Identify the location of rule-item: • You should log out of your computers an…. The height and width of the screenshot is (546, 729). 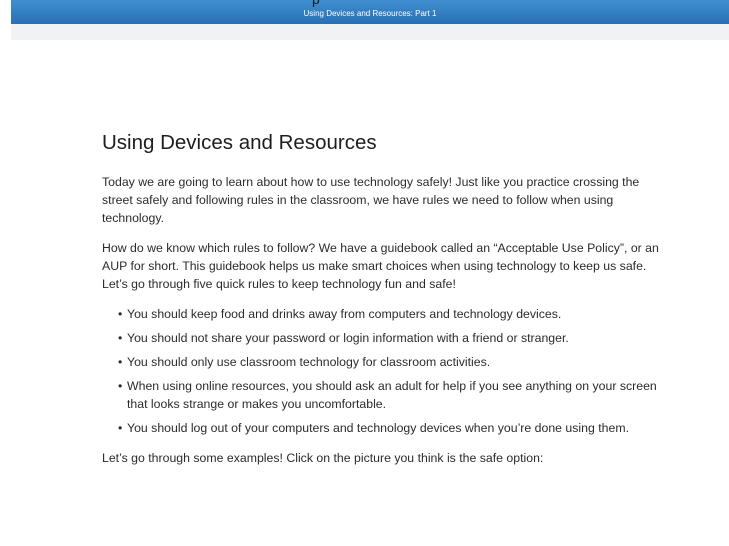
(390, 428).